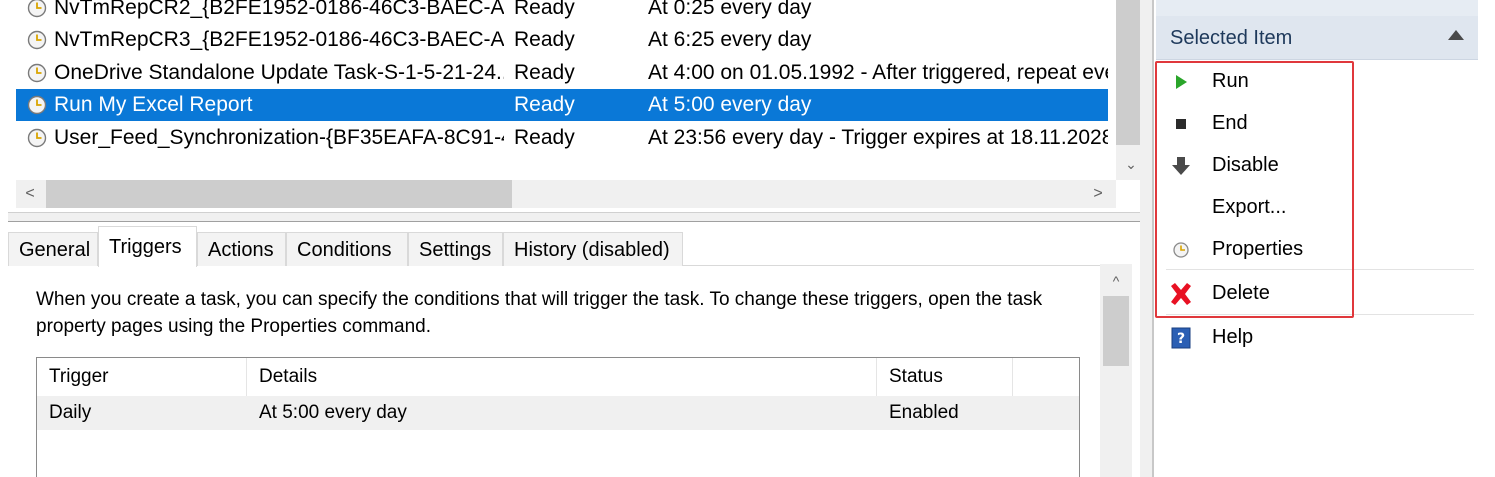  What do you see at coordinates (70, 412) in the screenshot?
I see `trigger-cell: Daily` at bounding box center [70, 412].